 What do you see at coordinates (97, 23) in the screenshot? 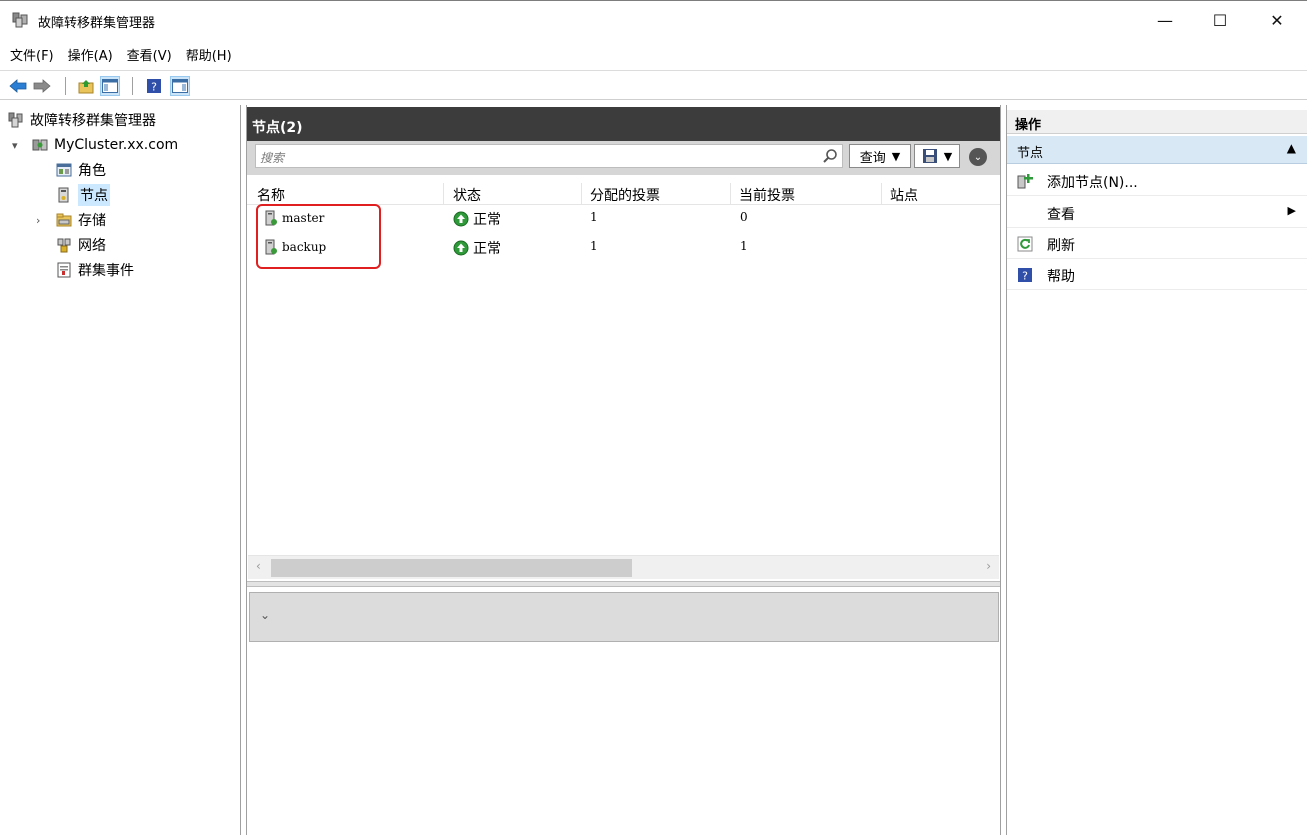
I see `window-title: 故障转移群集管理器` at bounding box center [97, 23].